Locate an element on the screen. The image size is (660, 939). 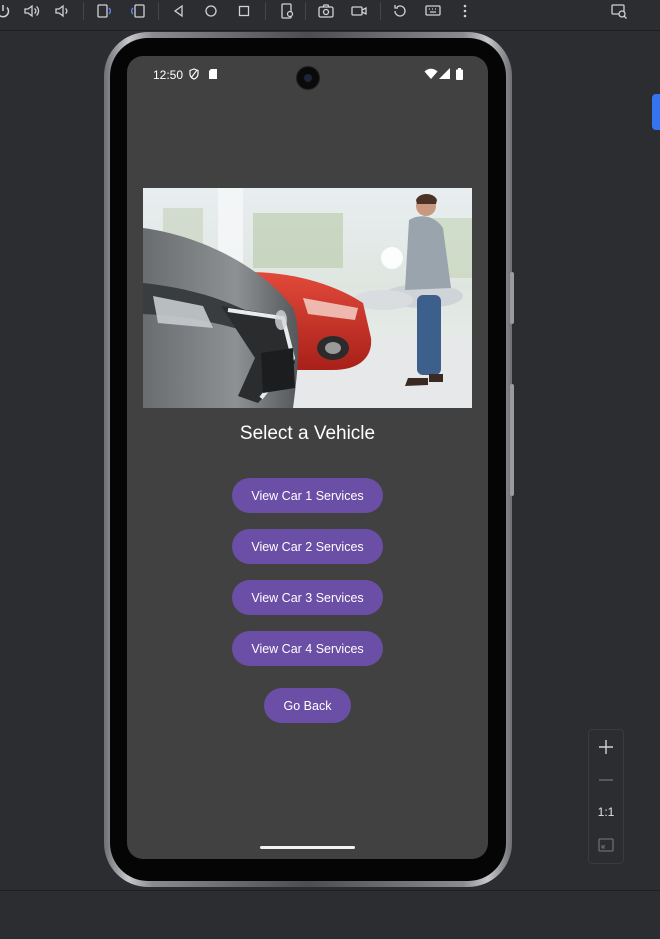
zoom-actual-size: 1:1 is located at coordinates (606, 812).